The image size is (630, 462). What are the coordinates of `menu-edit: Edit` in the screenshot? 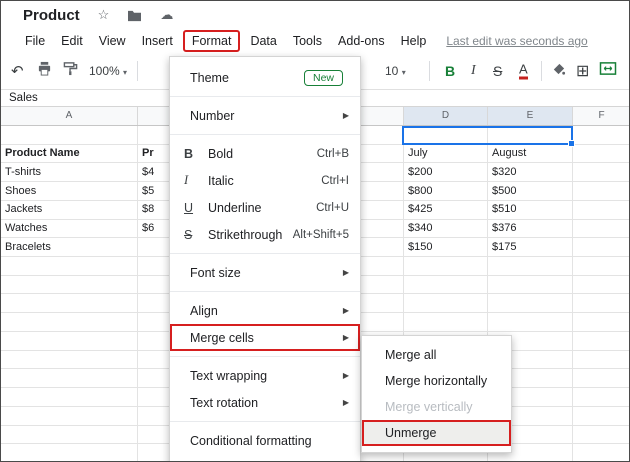 It's located at (72, 41).